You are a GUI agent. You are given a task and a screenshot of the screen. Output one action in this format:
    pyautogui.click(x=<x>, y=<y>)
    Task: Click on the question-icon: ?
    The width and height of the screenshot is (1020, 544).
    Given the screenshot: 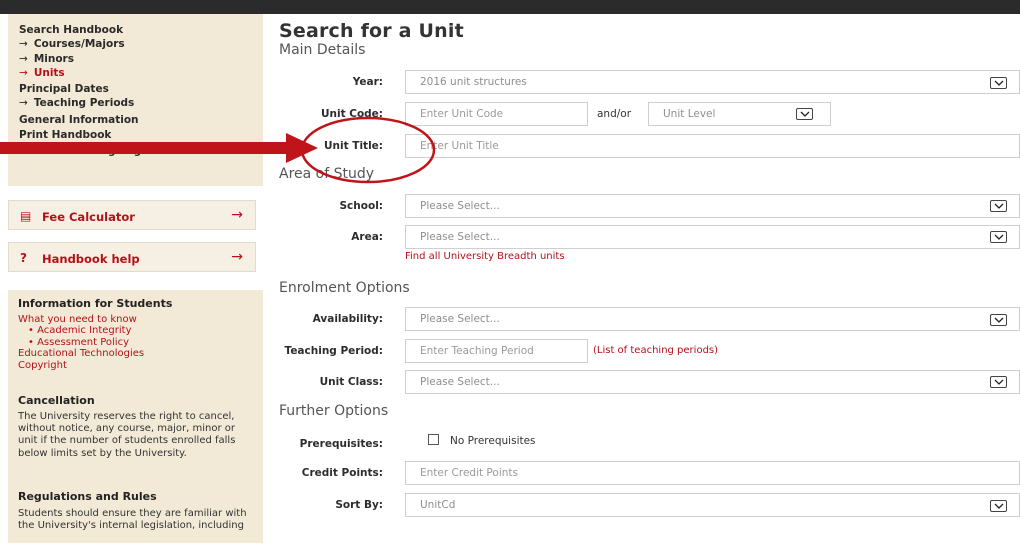 What is the action you would take?
    pyautogui.click(x=23, y=258)
    